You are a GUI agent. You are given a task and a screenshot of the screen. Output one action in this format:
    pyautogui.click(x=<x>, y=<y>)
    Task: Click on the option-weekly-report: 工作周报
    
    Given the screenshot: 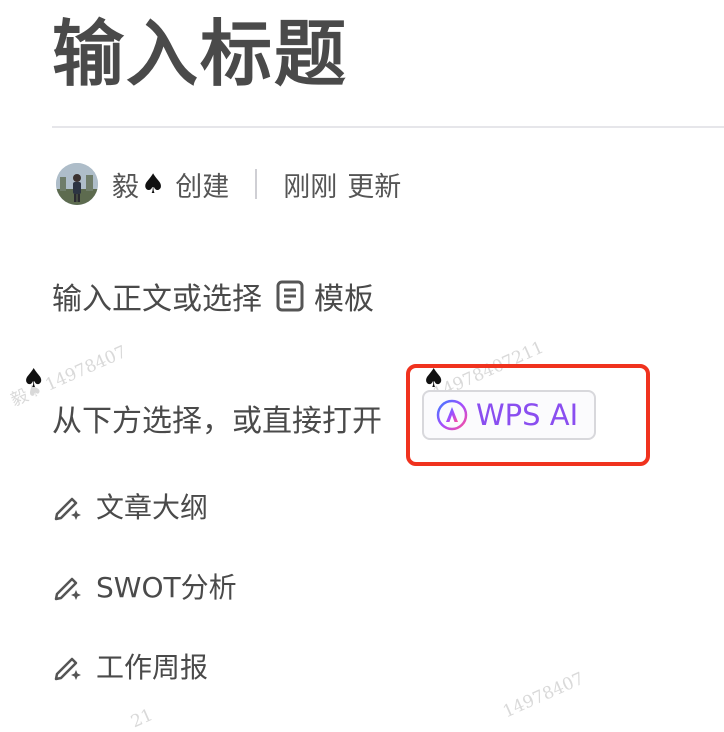 What is the action you would take?
    pyautogui.click(x=130, y=666)
    